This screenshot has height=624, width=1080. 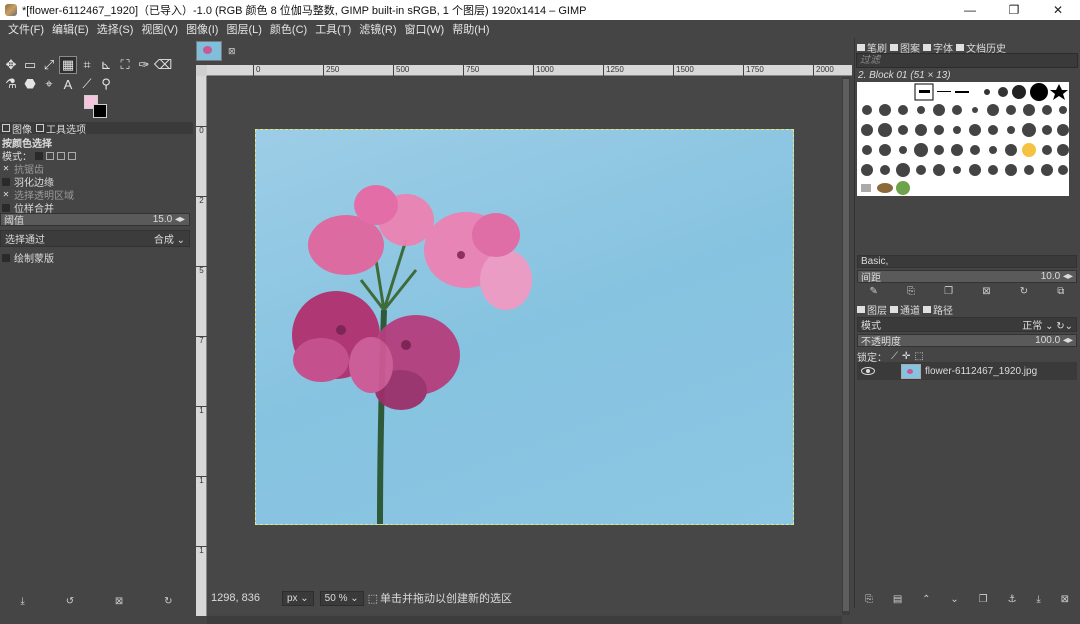 What do you see at coordinates (868, 371) in the screenshot?
I see `layer-visibility-eye-icon` at bounding box center [868, 371].